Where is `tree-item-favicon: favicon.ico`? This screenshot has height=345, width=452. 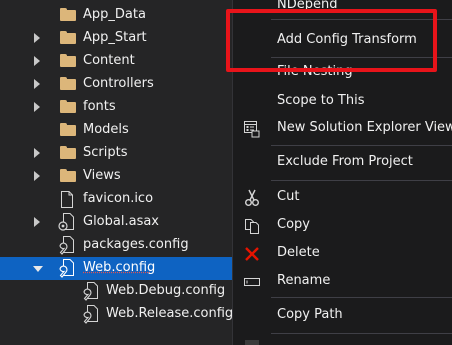
tree-item-favicon: favicon.ico is located at coordinates (116, 199).